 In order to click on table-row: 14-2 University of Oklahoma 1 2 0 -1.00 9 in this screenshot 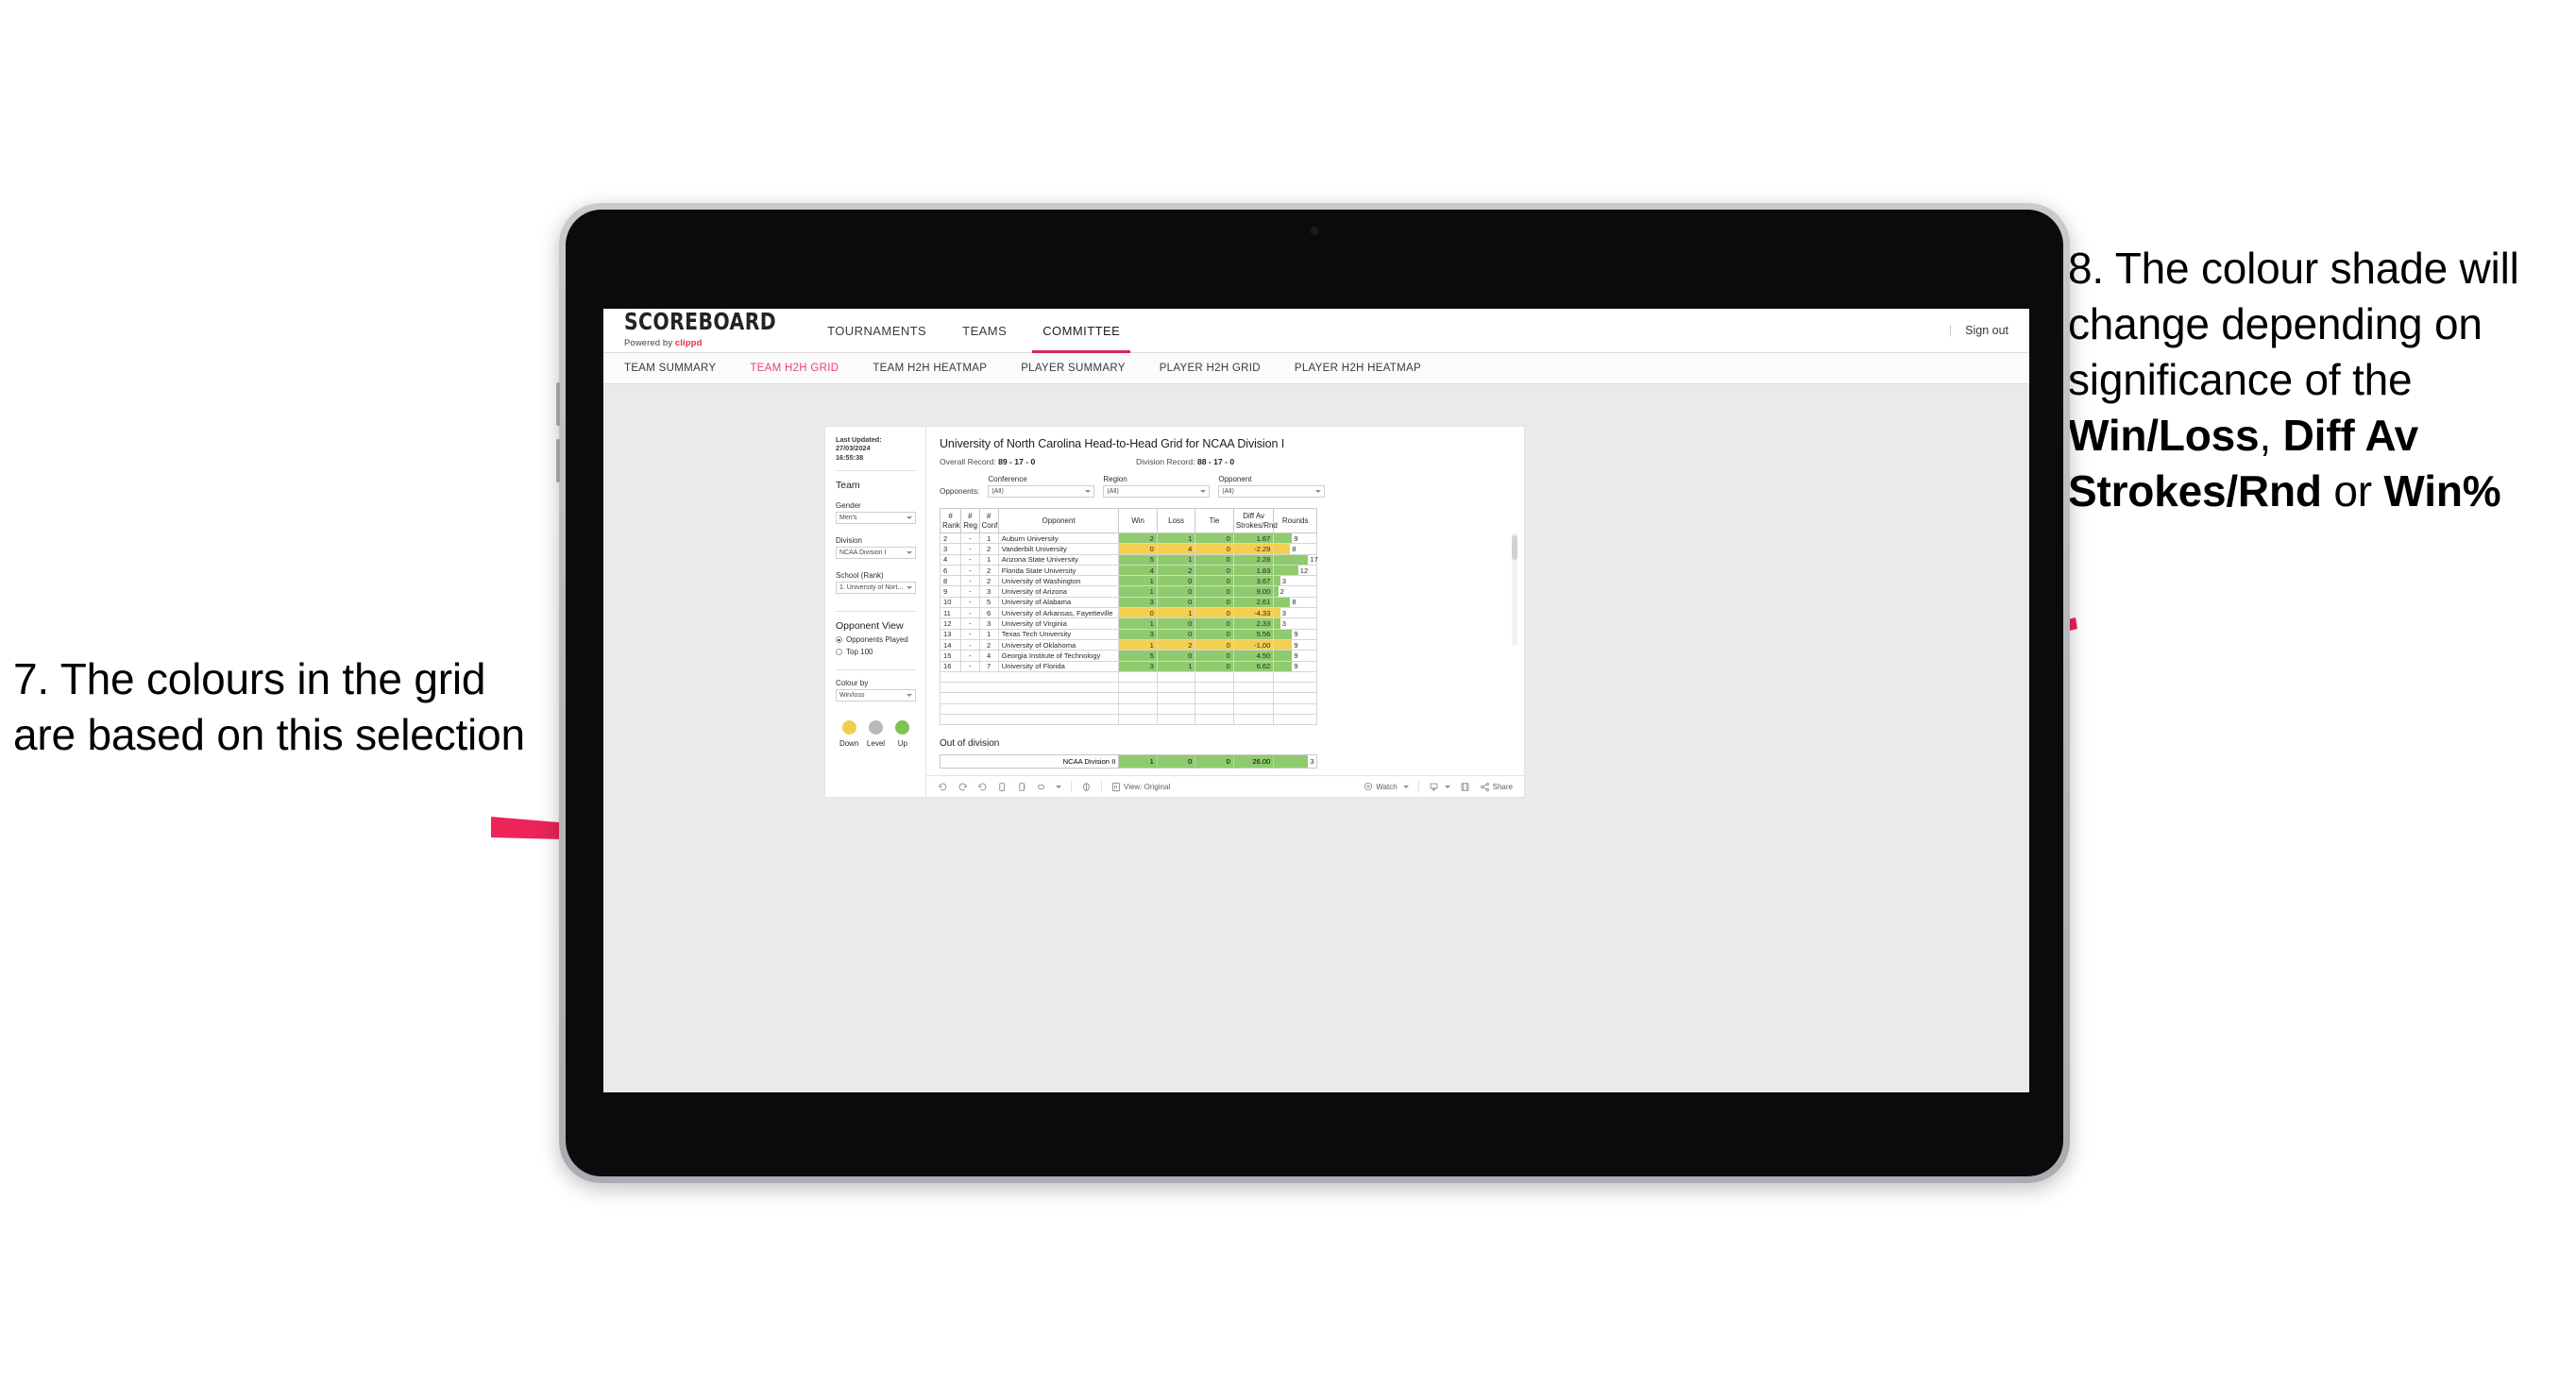, I will do `click(1128, 644)`.